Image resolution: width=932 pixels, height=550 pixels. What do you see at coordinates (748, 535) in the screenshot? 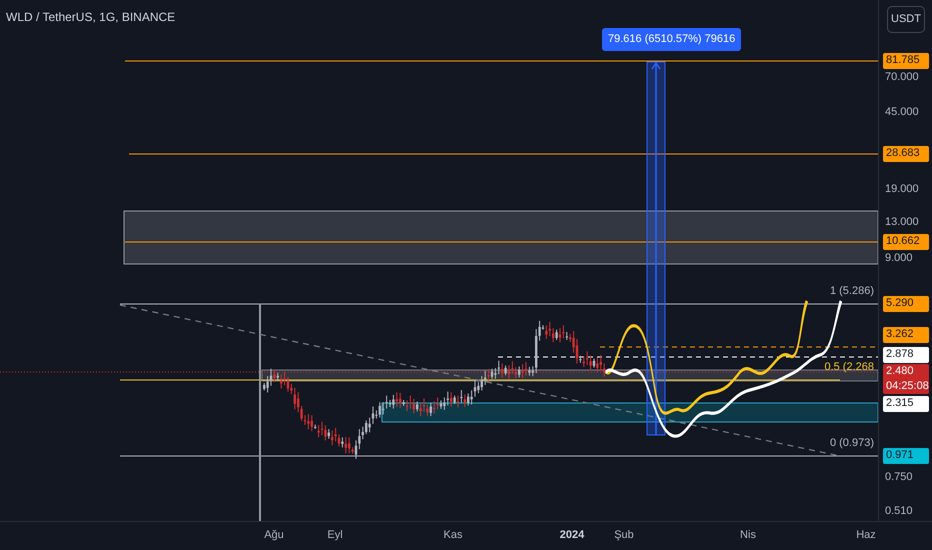
I see `time-axis-label: Nis` at bounding box center [748, 535].